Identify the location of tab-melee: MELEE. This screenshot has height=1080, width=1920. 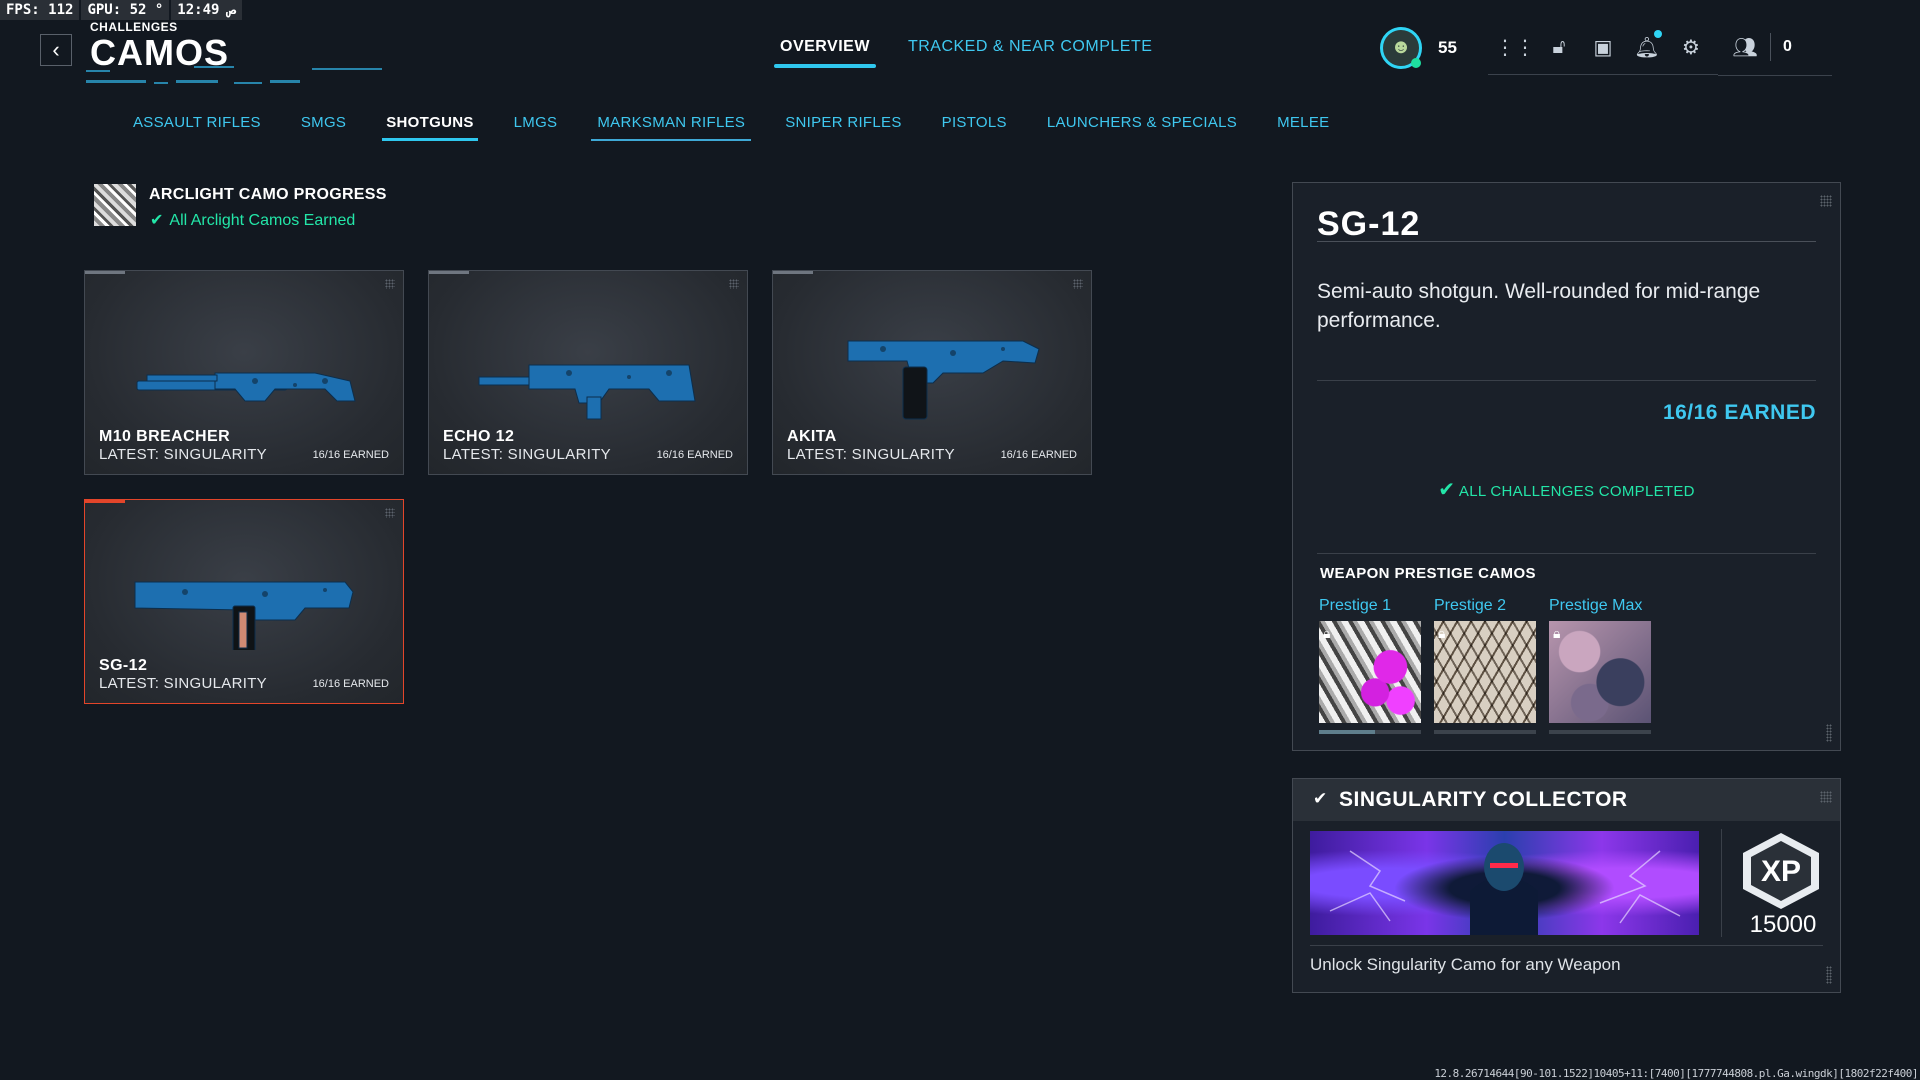
(1303, 127).